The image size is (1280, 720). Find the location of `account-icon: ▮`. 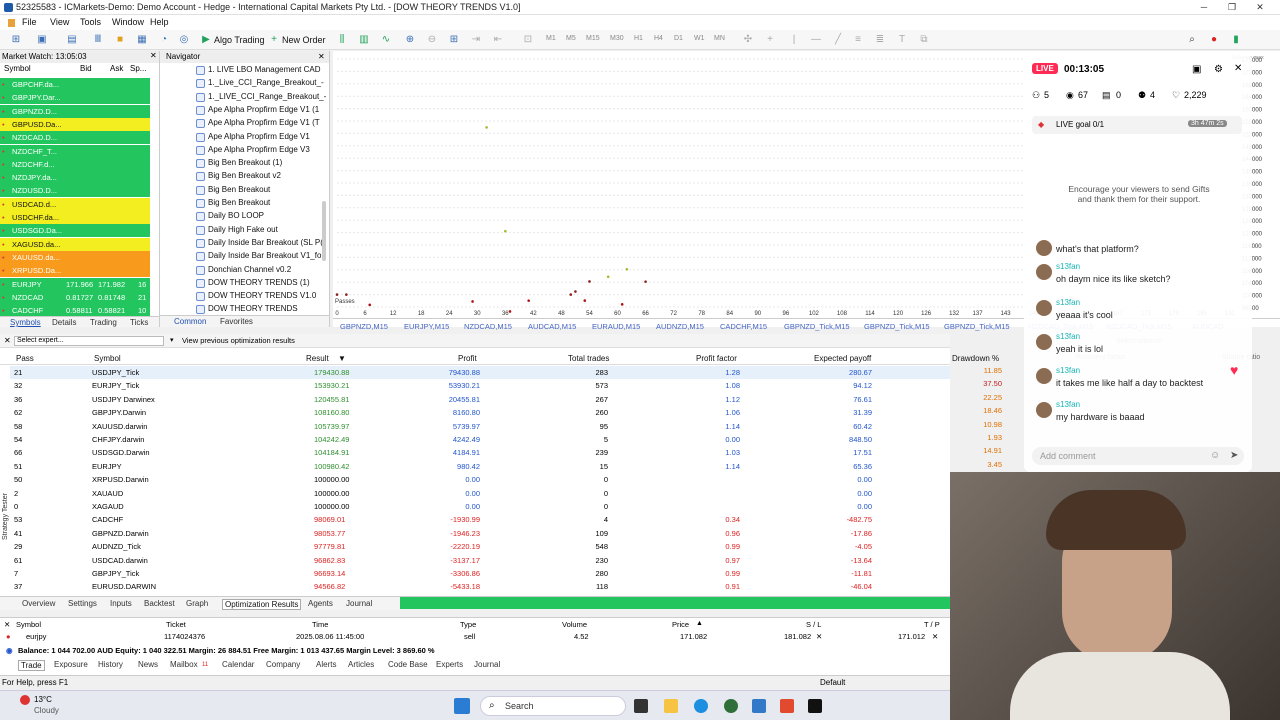

account-icon: ▮ is located at coordinates (1236, 40).